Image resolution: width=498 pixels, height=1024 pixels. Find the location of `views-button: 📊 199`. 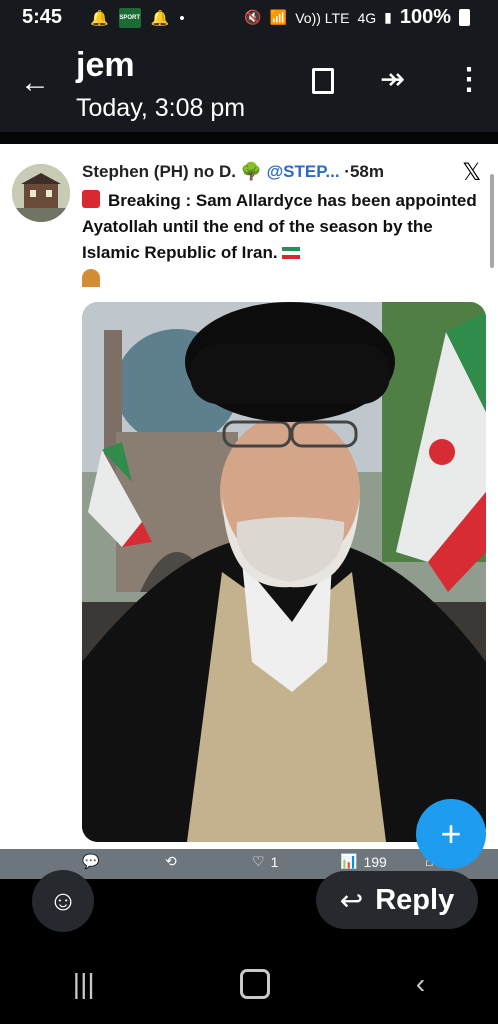

views-button: 📊 199 is located at coordinates (363, 861).